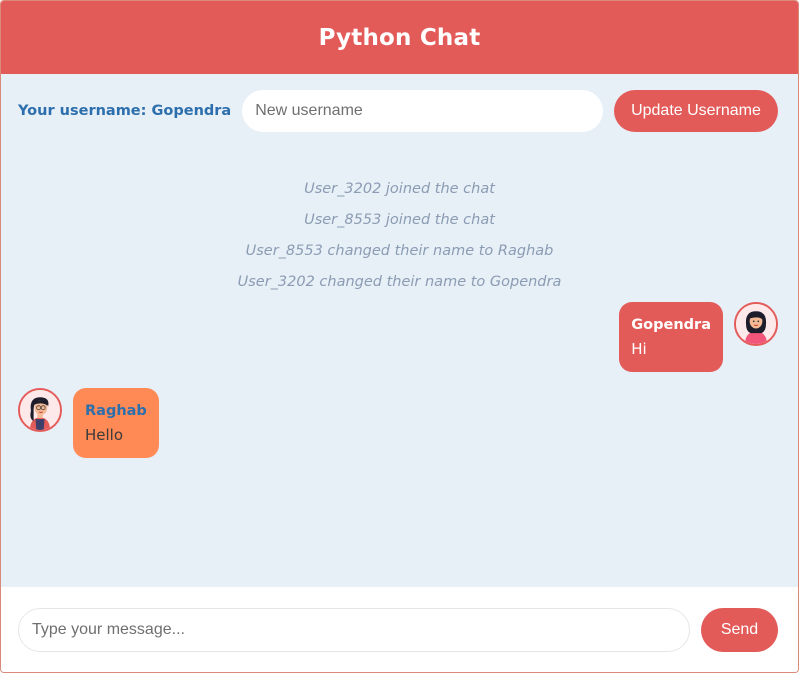 Image resolution: width=799 pixels, height=673 pixels. What do you see at coordinates (399, 282) in the screenshot?
I see `system-message: User_3202 changed their name to Gopendra` at bounding box center [399, 282].